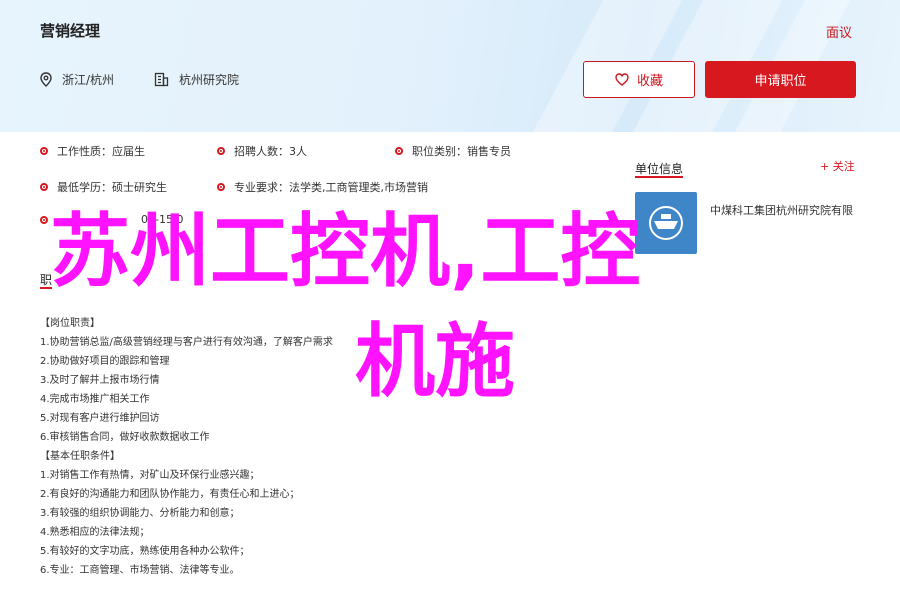  I want to click on overlay-headline: 苏州工控机,工控, so click(345, 251).